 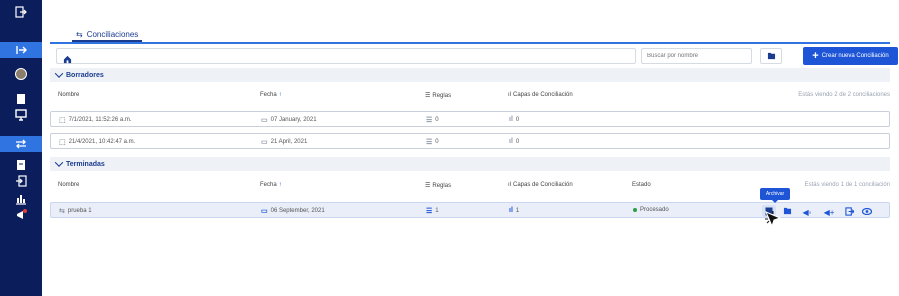 I want to click on sidebar, so click(x=21, y=148).